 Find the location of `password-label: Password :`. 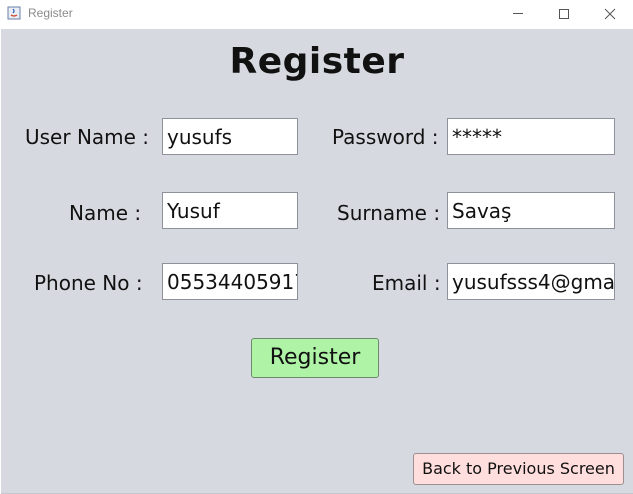

password-label: Password : is located at coordinates (385, 137).